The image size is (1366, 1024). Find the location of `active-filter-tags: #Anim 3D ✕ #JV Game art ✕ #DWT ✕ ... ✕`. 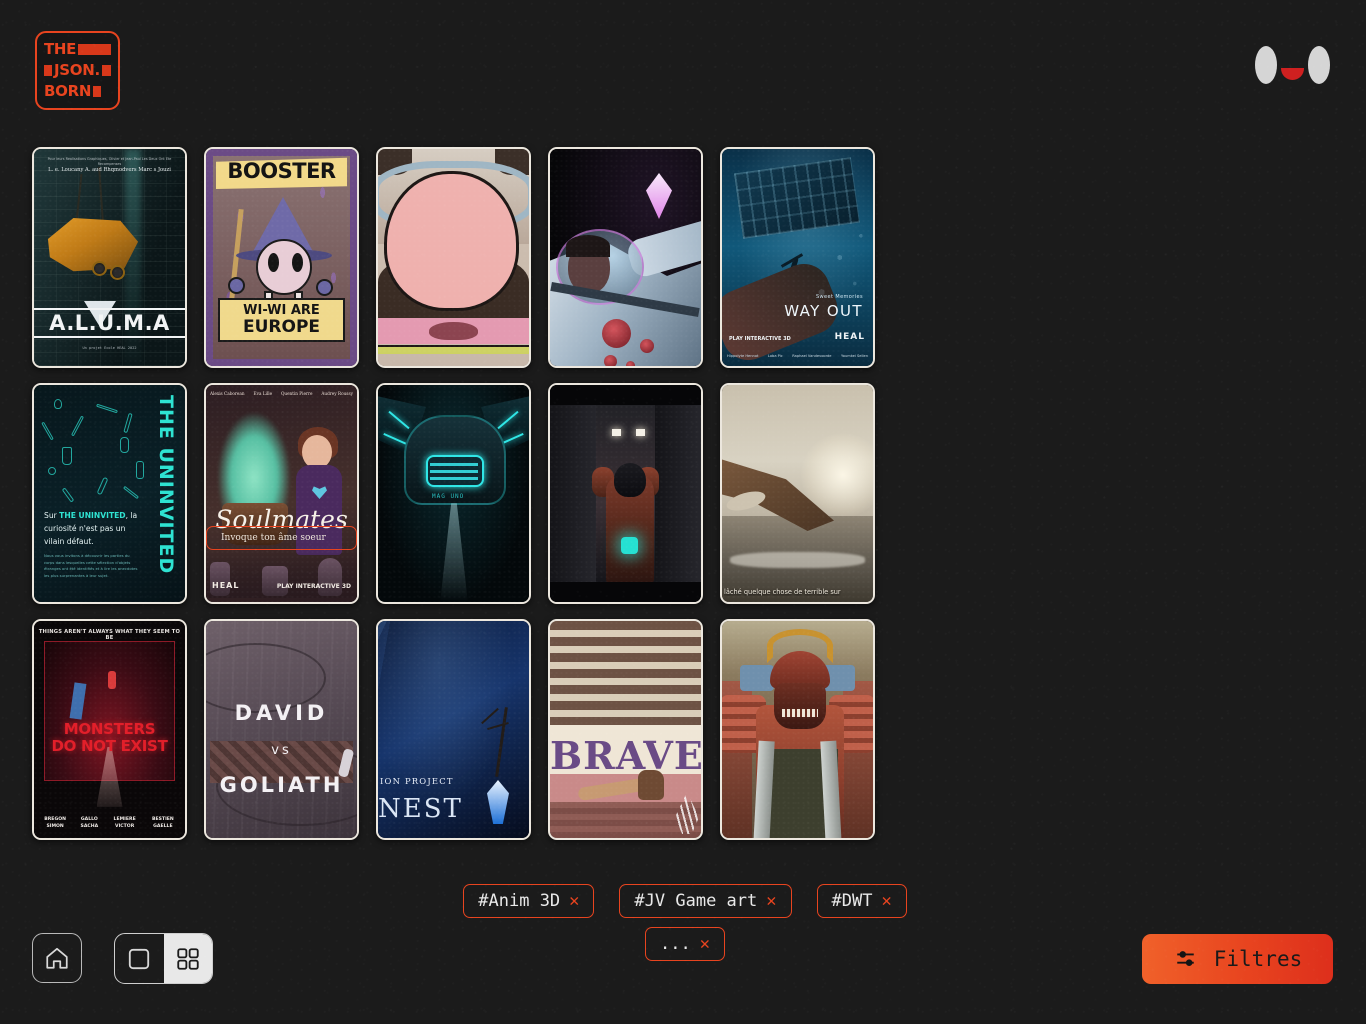

active-filter-tags: #Anim 3D ✕ #JV Game art ✕ #DWT ✕ ... ✕ is located at coordinates (685, 922).